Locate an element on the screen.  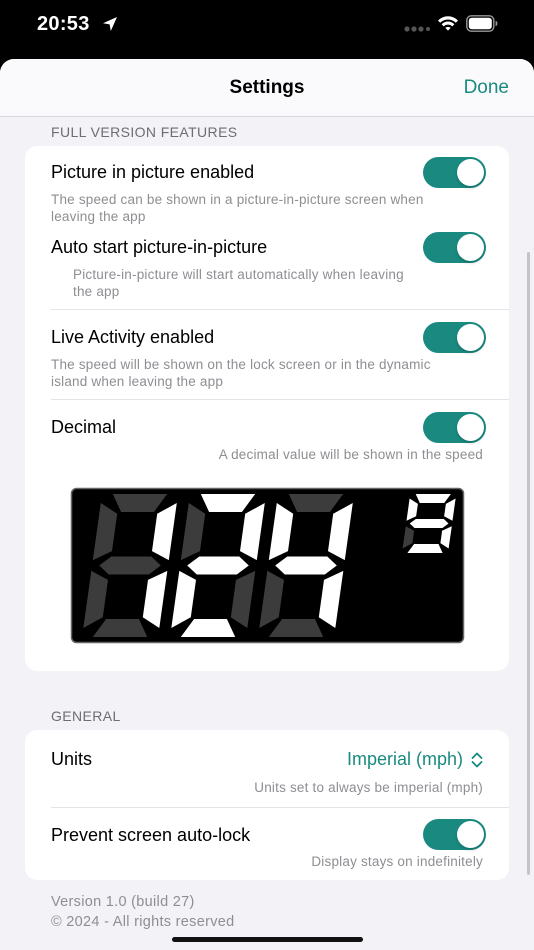
live-activity-toggle is located at coordinates (454, 337).